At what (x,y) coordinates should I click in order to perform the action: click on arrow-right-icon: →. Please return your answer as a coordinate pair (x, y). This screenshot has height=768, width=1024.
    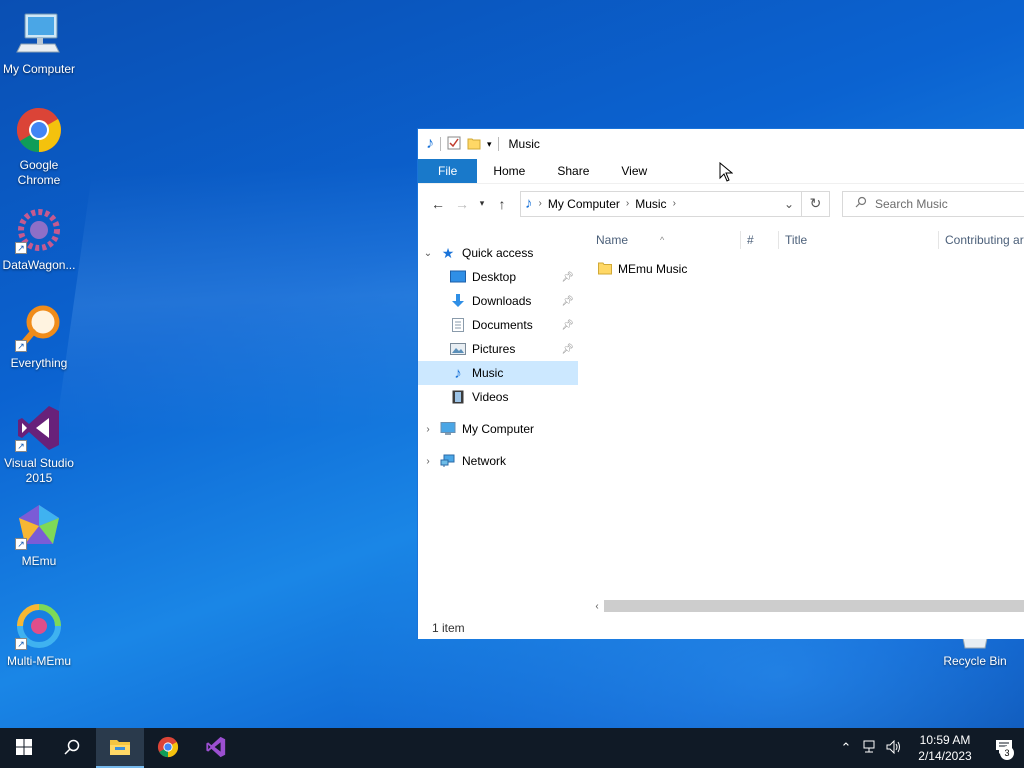
    Looking at the image, I should click on (462, 203).